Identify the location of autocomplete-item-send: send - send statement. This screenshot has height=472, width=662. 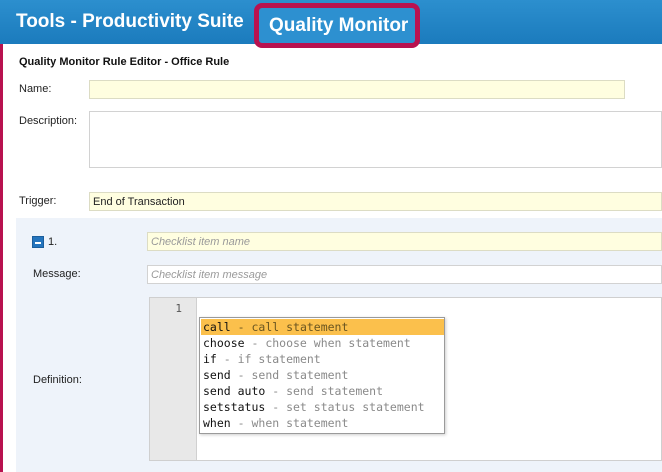
(322, 375).